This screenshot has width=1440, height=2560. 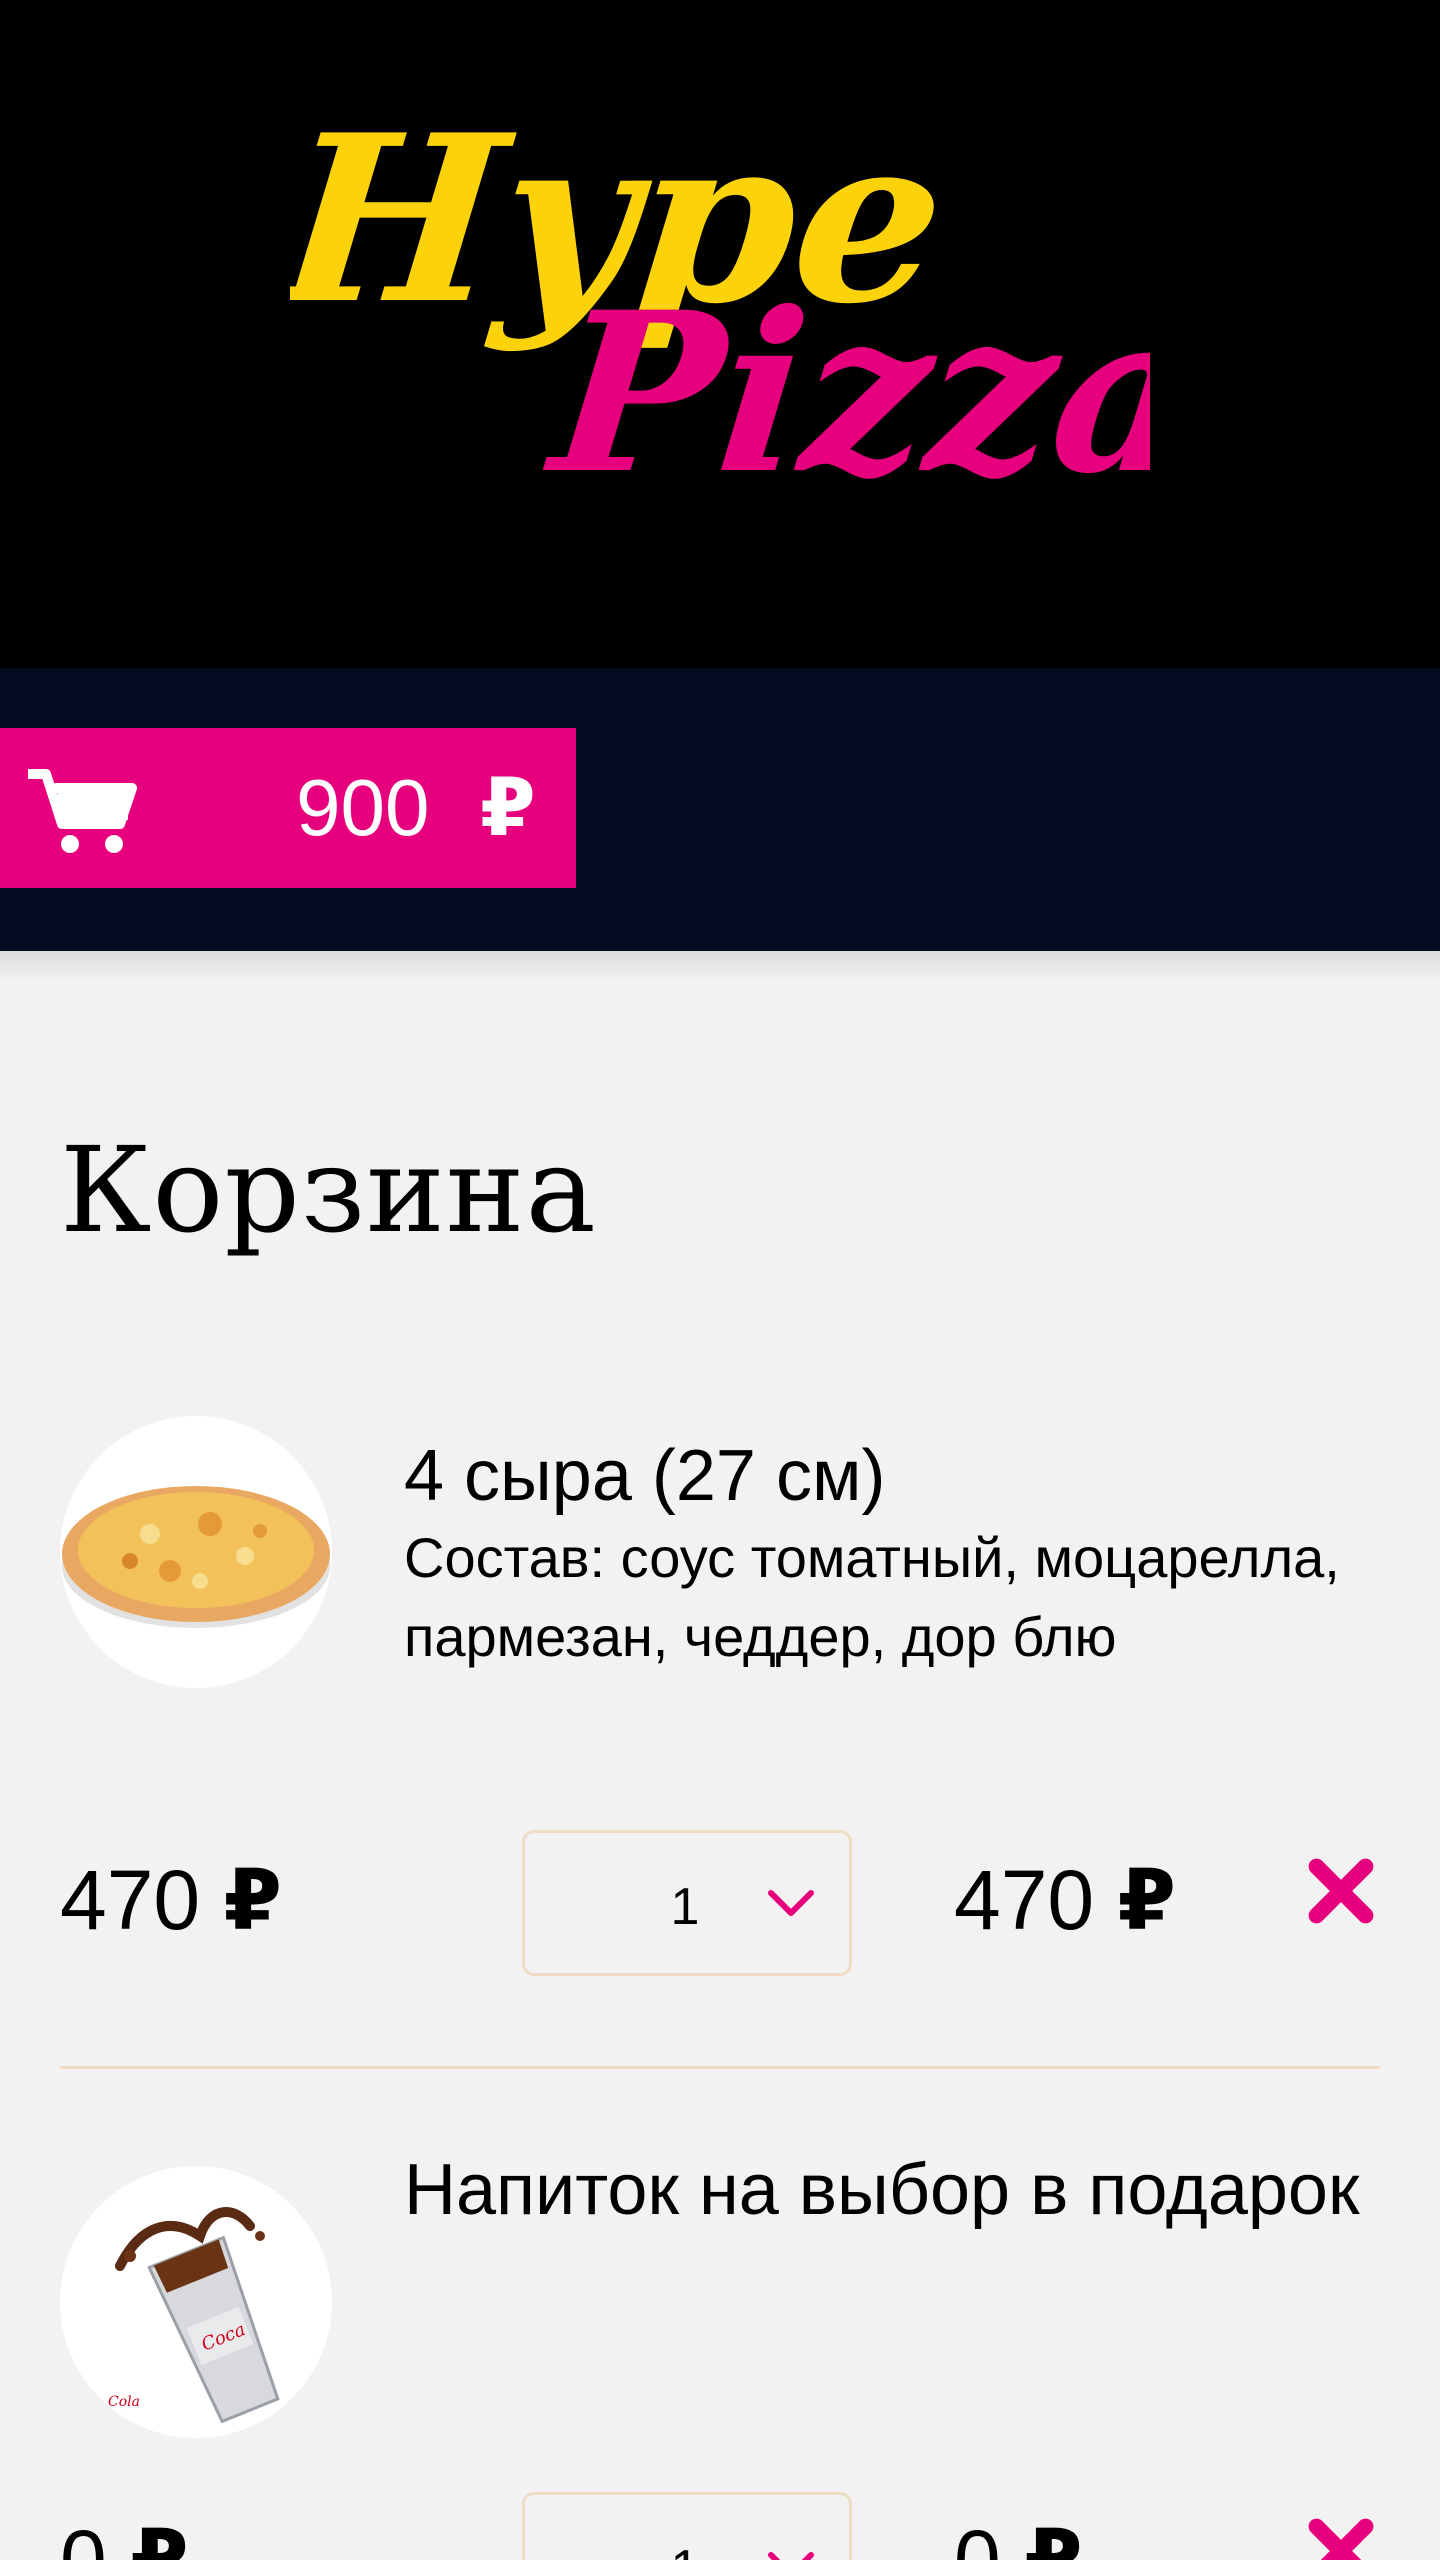 What do you see at coordinates (82, 811) in the screenshot?
I see `shopping-cart-icon` at bounding box center [82, 811].